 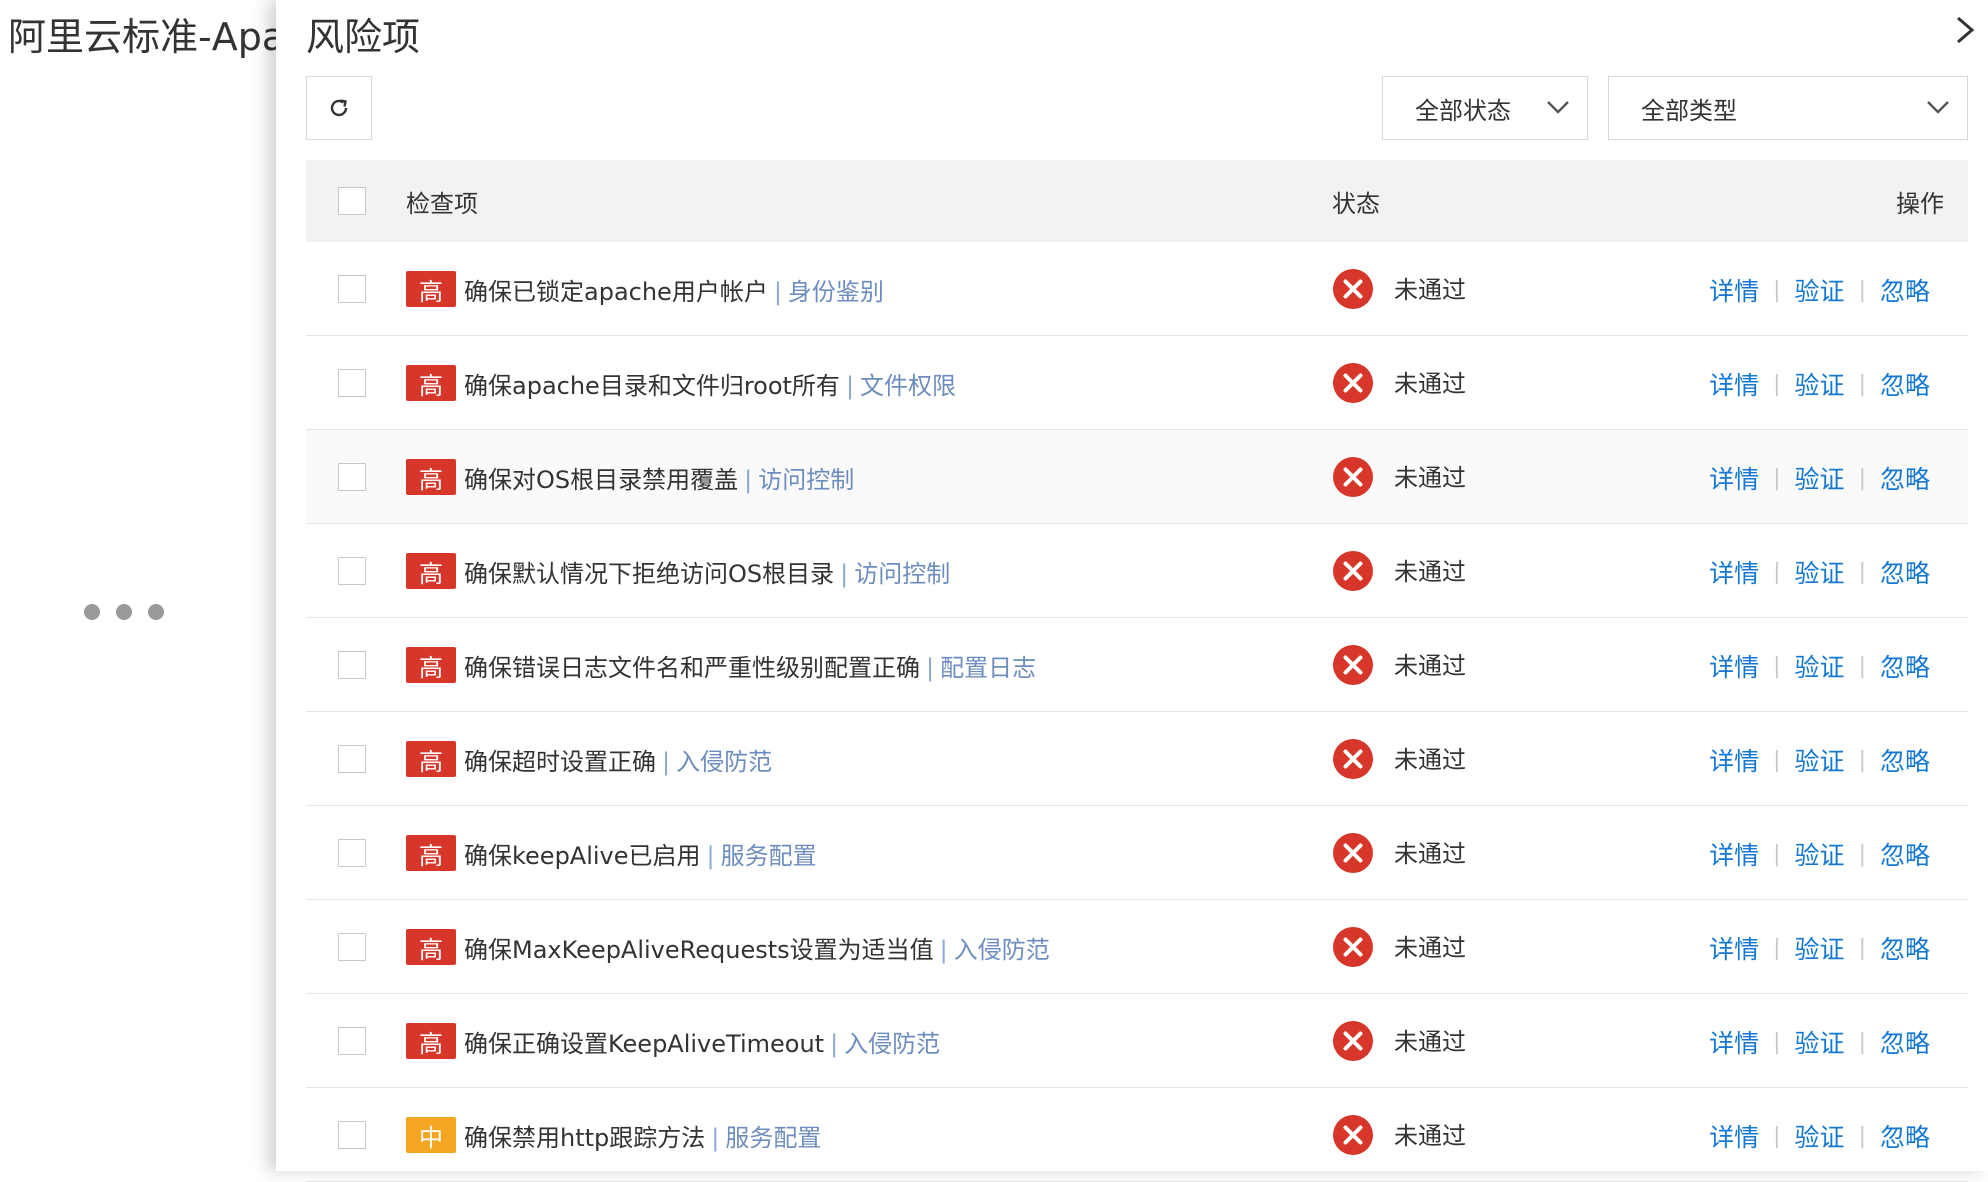 What do you see at coordinates (892, 1044) in the screenshot?
I see `category-label: 入侵防范` at bounding box center [892, 1044].